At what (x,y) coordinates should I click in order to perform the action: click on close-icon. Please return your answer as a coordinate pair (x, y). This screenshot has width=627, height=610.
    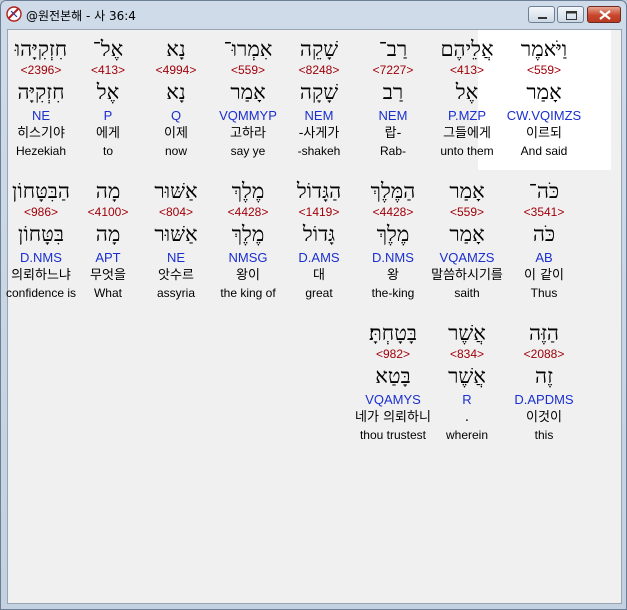
    Looking at the image, I should click on (605, 15).